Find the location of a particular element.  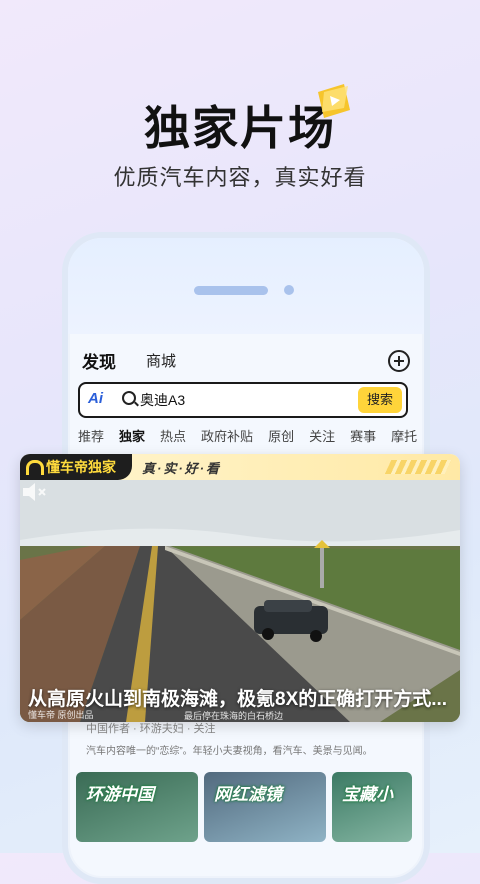

hero-subtitle: 优质汽车内容，真实好看 is located at coordinates (240, 177).